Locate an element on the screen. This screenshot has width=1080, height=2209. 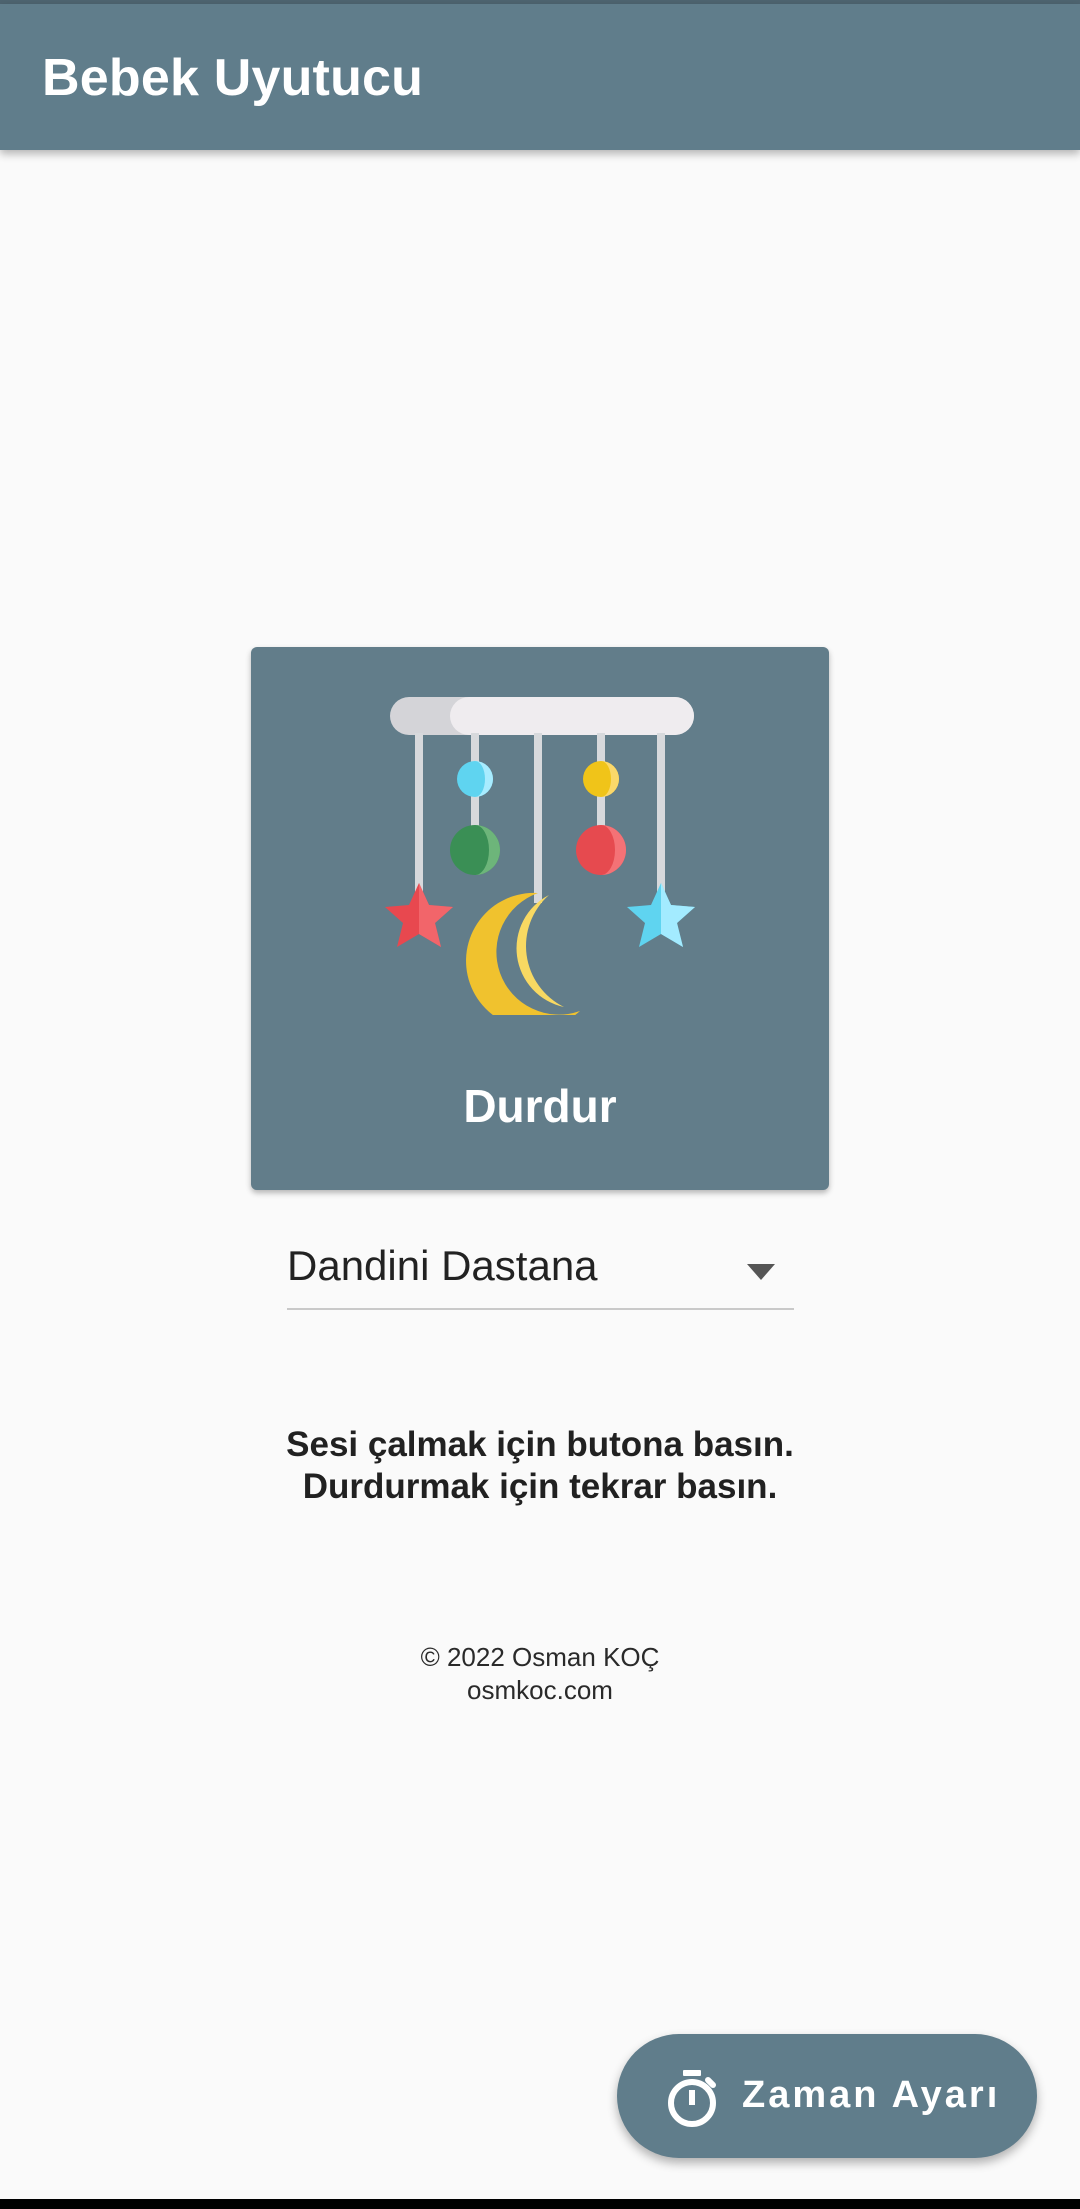
timer-settings-label: Zaman Ayarı is located at coordinates (871, 2095).